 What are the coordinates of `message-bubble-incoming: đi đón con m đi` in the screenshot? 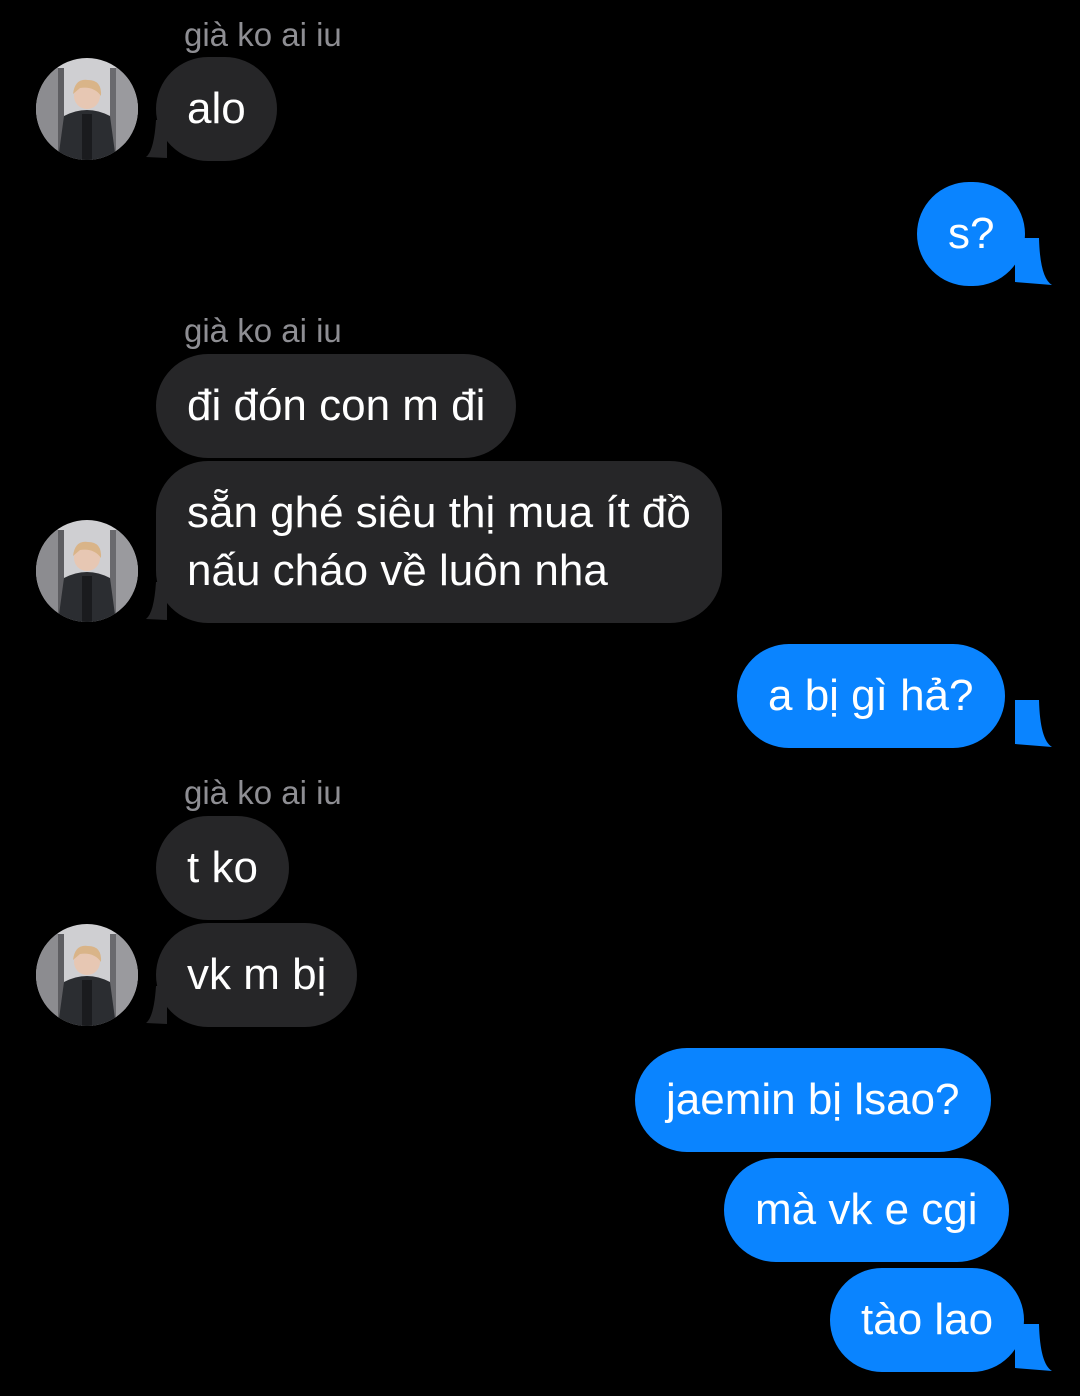 It's located at (336, 406).